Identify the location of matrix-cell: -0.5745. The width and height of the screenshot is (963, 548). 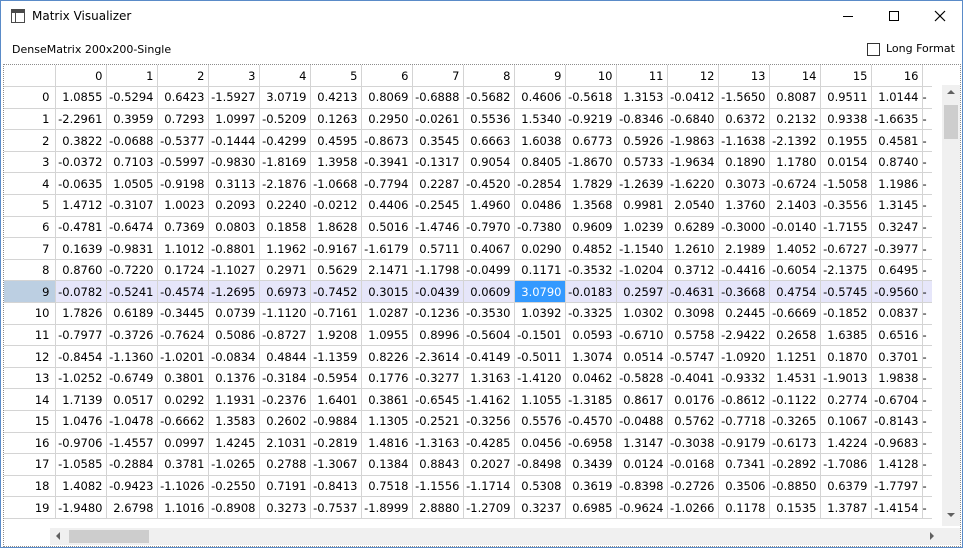
(846, 292).